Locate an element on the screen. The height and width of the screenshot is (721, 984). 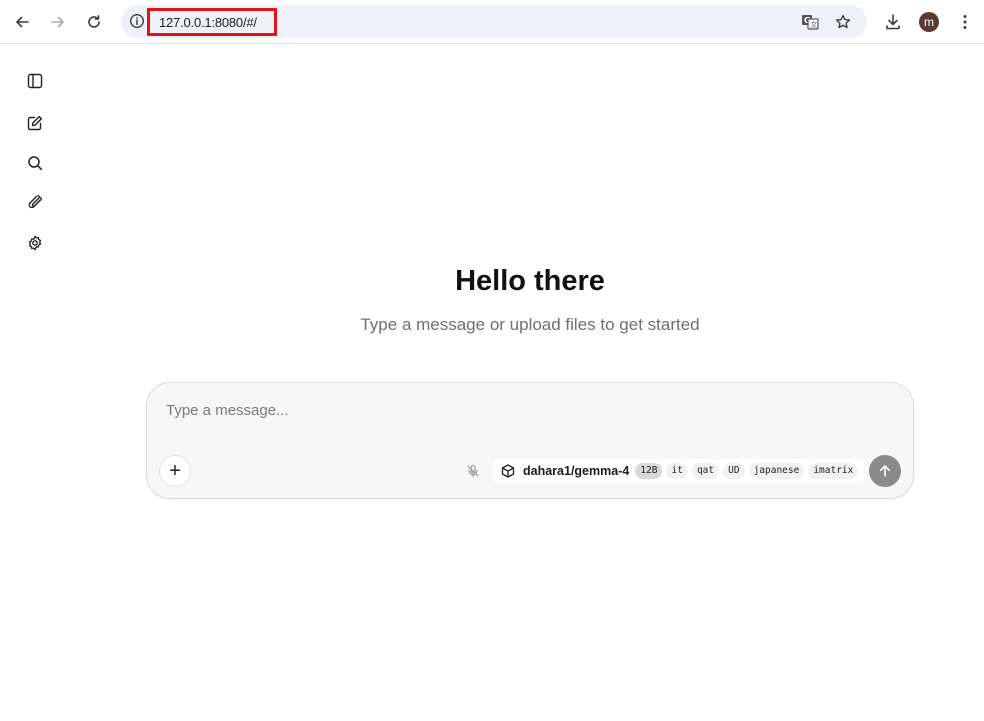
url-highlight-box: 127.0.0.1:8080/#/ is located at coordinates (212, 22).